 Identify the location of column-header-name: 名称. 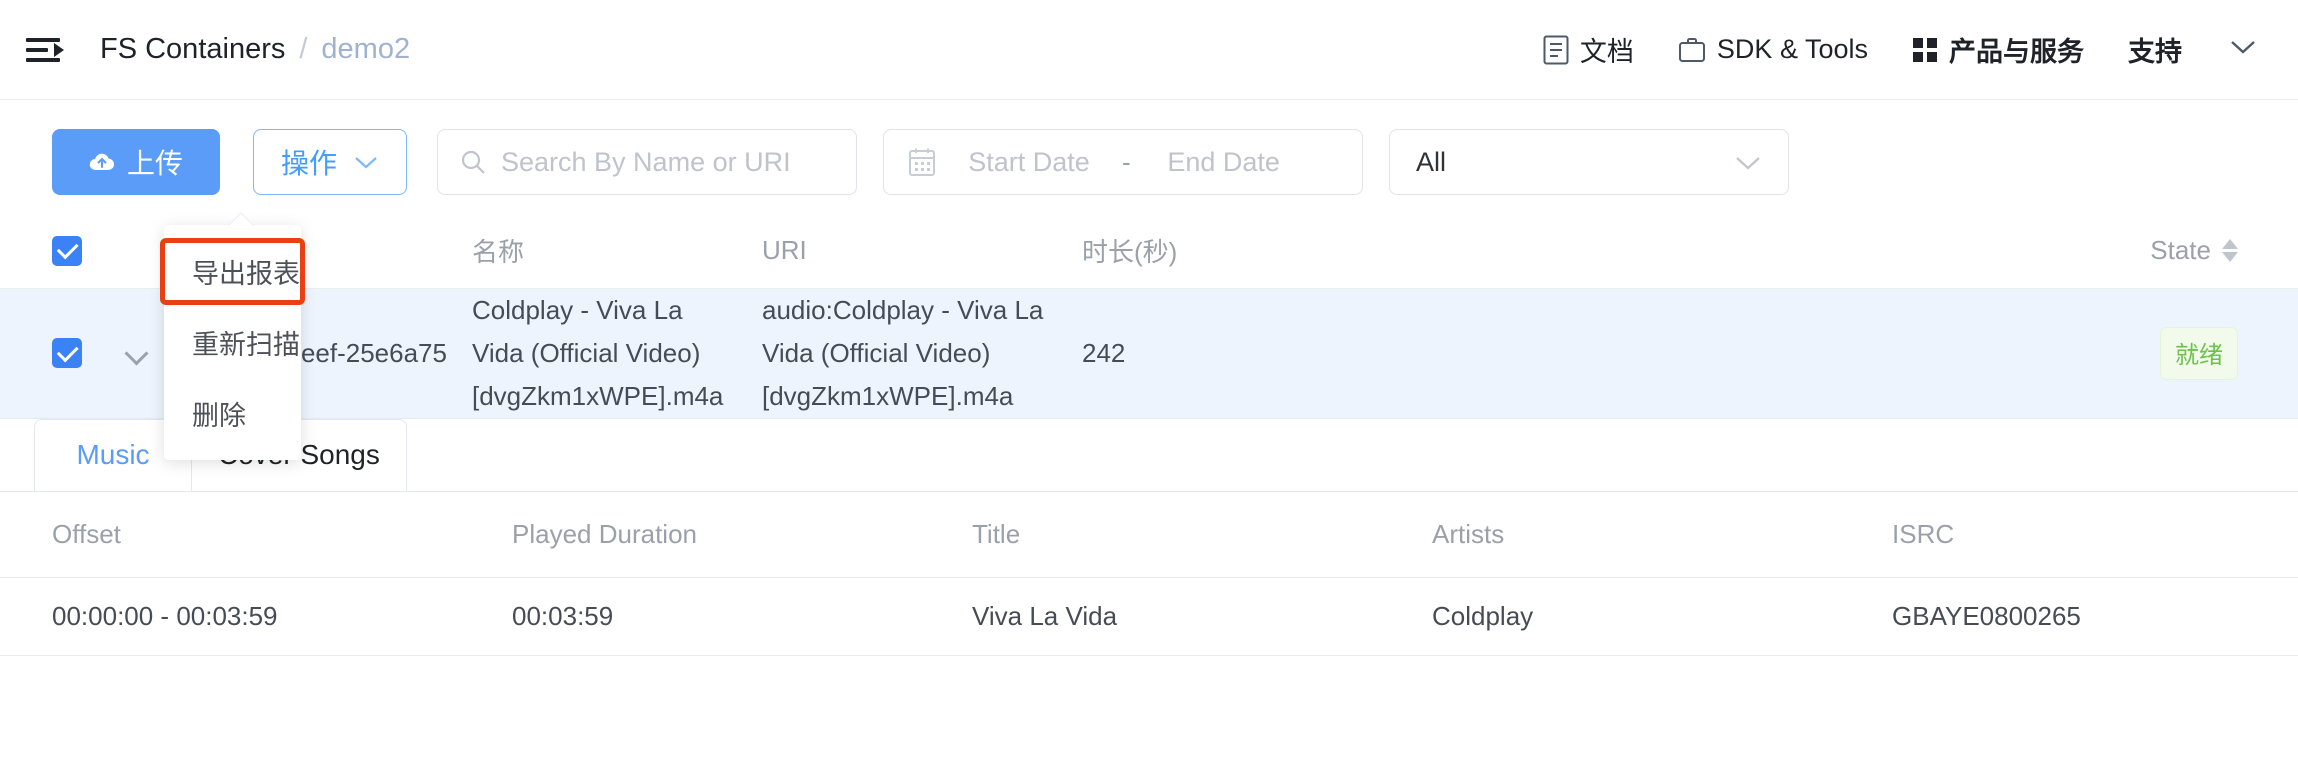
(498, 252).